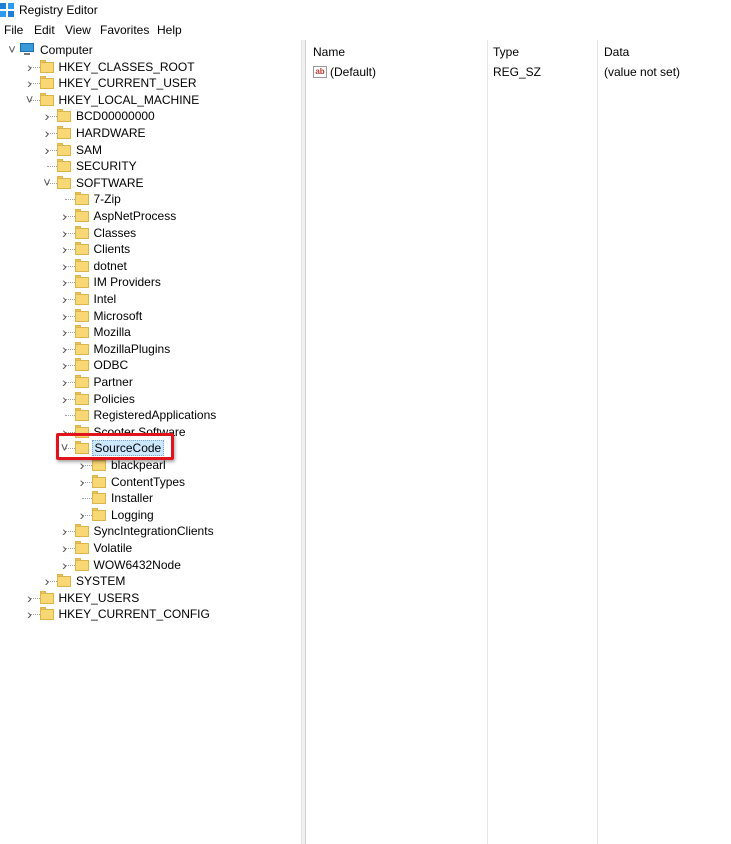 The image size is (731, 844). What do you see at coordinates (107, 199) in the screenshot?
I see `tree-item-label: 7-Zip` at bounding box center [107, 199].